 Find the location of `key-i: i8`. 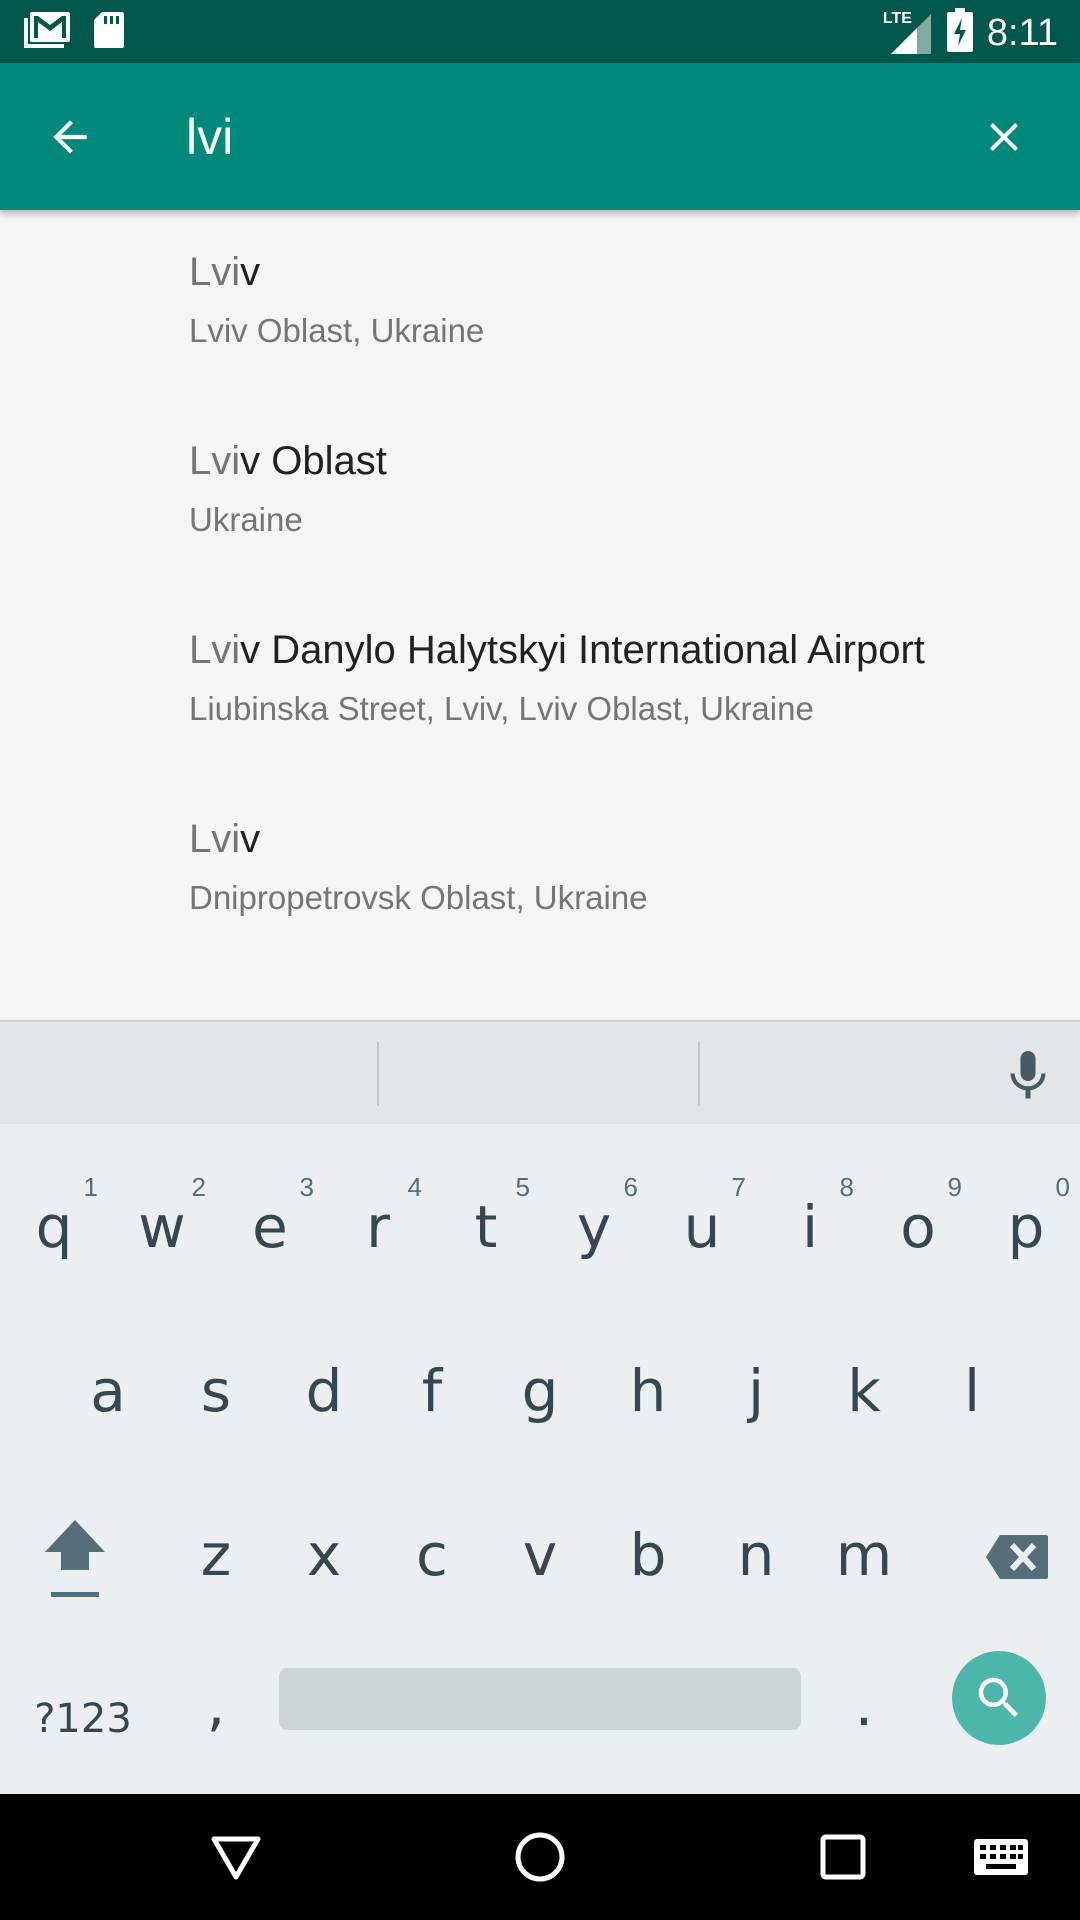

key-i: i8 is located at coordinates (810, 1227).